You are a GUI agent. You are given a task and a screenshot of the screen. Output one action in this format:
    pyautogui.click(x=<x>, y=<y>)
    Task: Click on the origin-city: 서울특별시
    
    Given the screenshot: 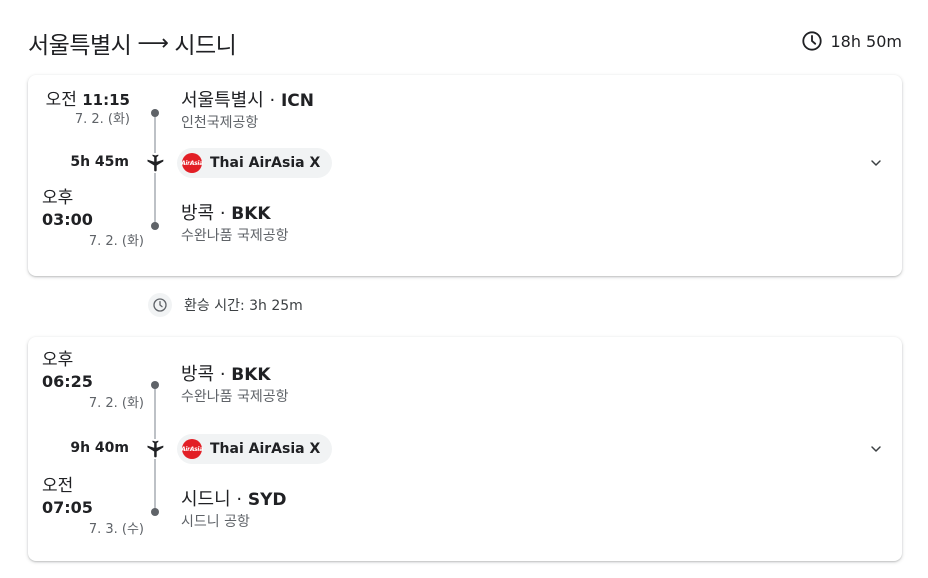 What is the action you would take?
    pyautogui.click(x=80, y=46)
    